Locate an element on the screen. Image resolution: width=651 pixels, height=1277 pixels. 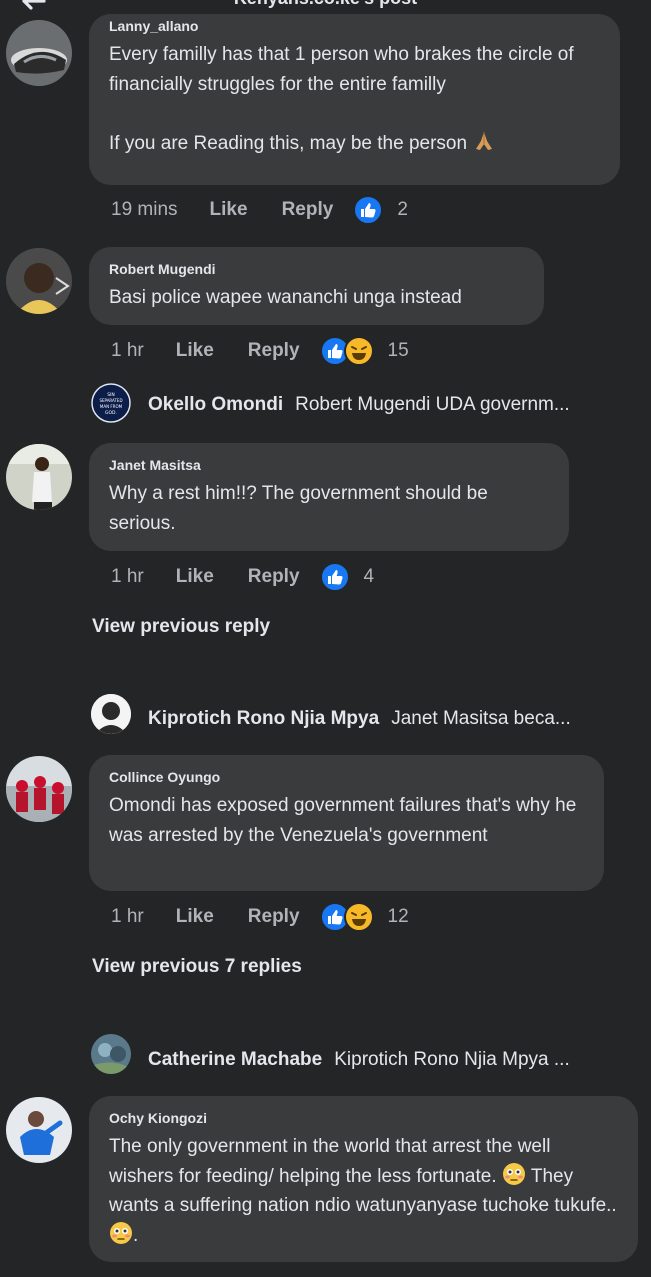
reaction-summary: 4 is located at coordinates (347, 577).